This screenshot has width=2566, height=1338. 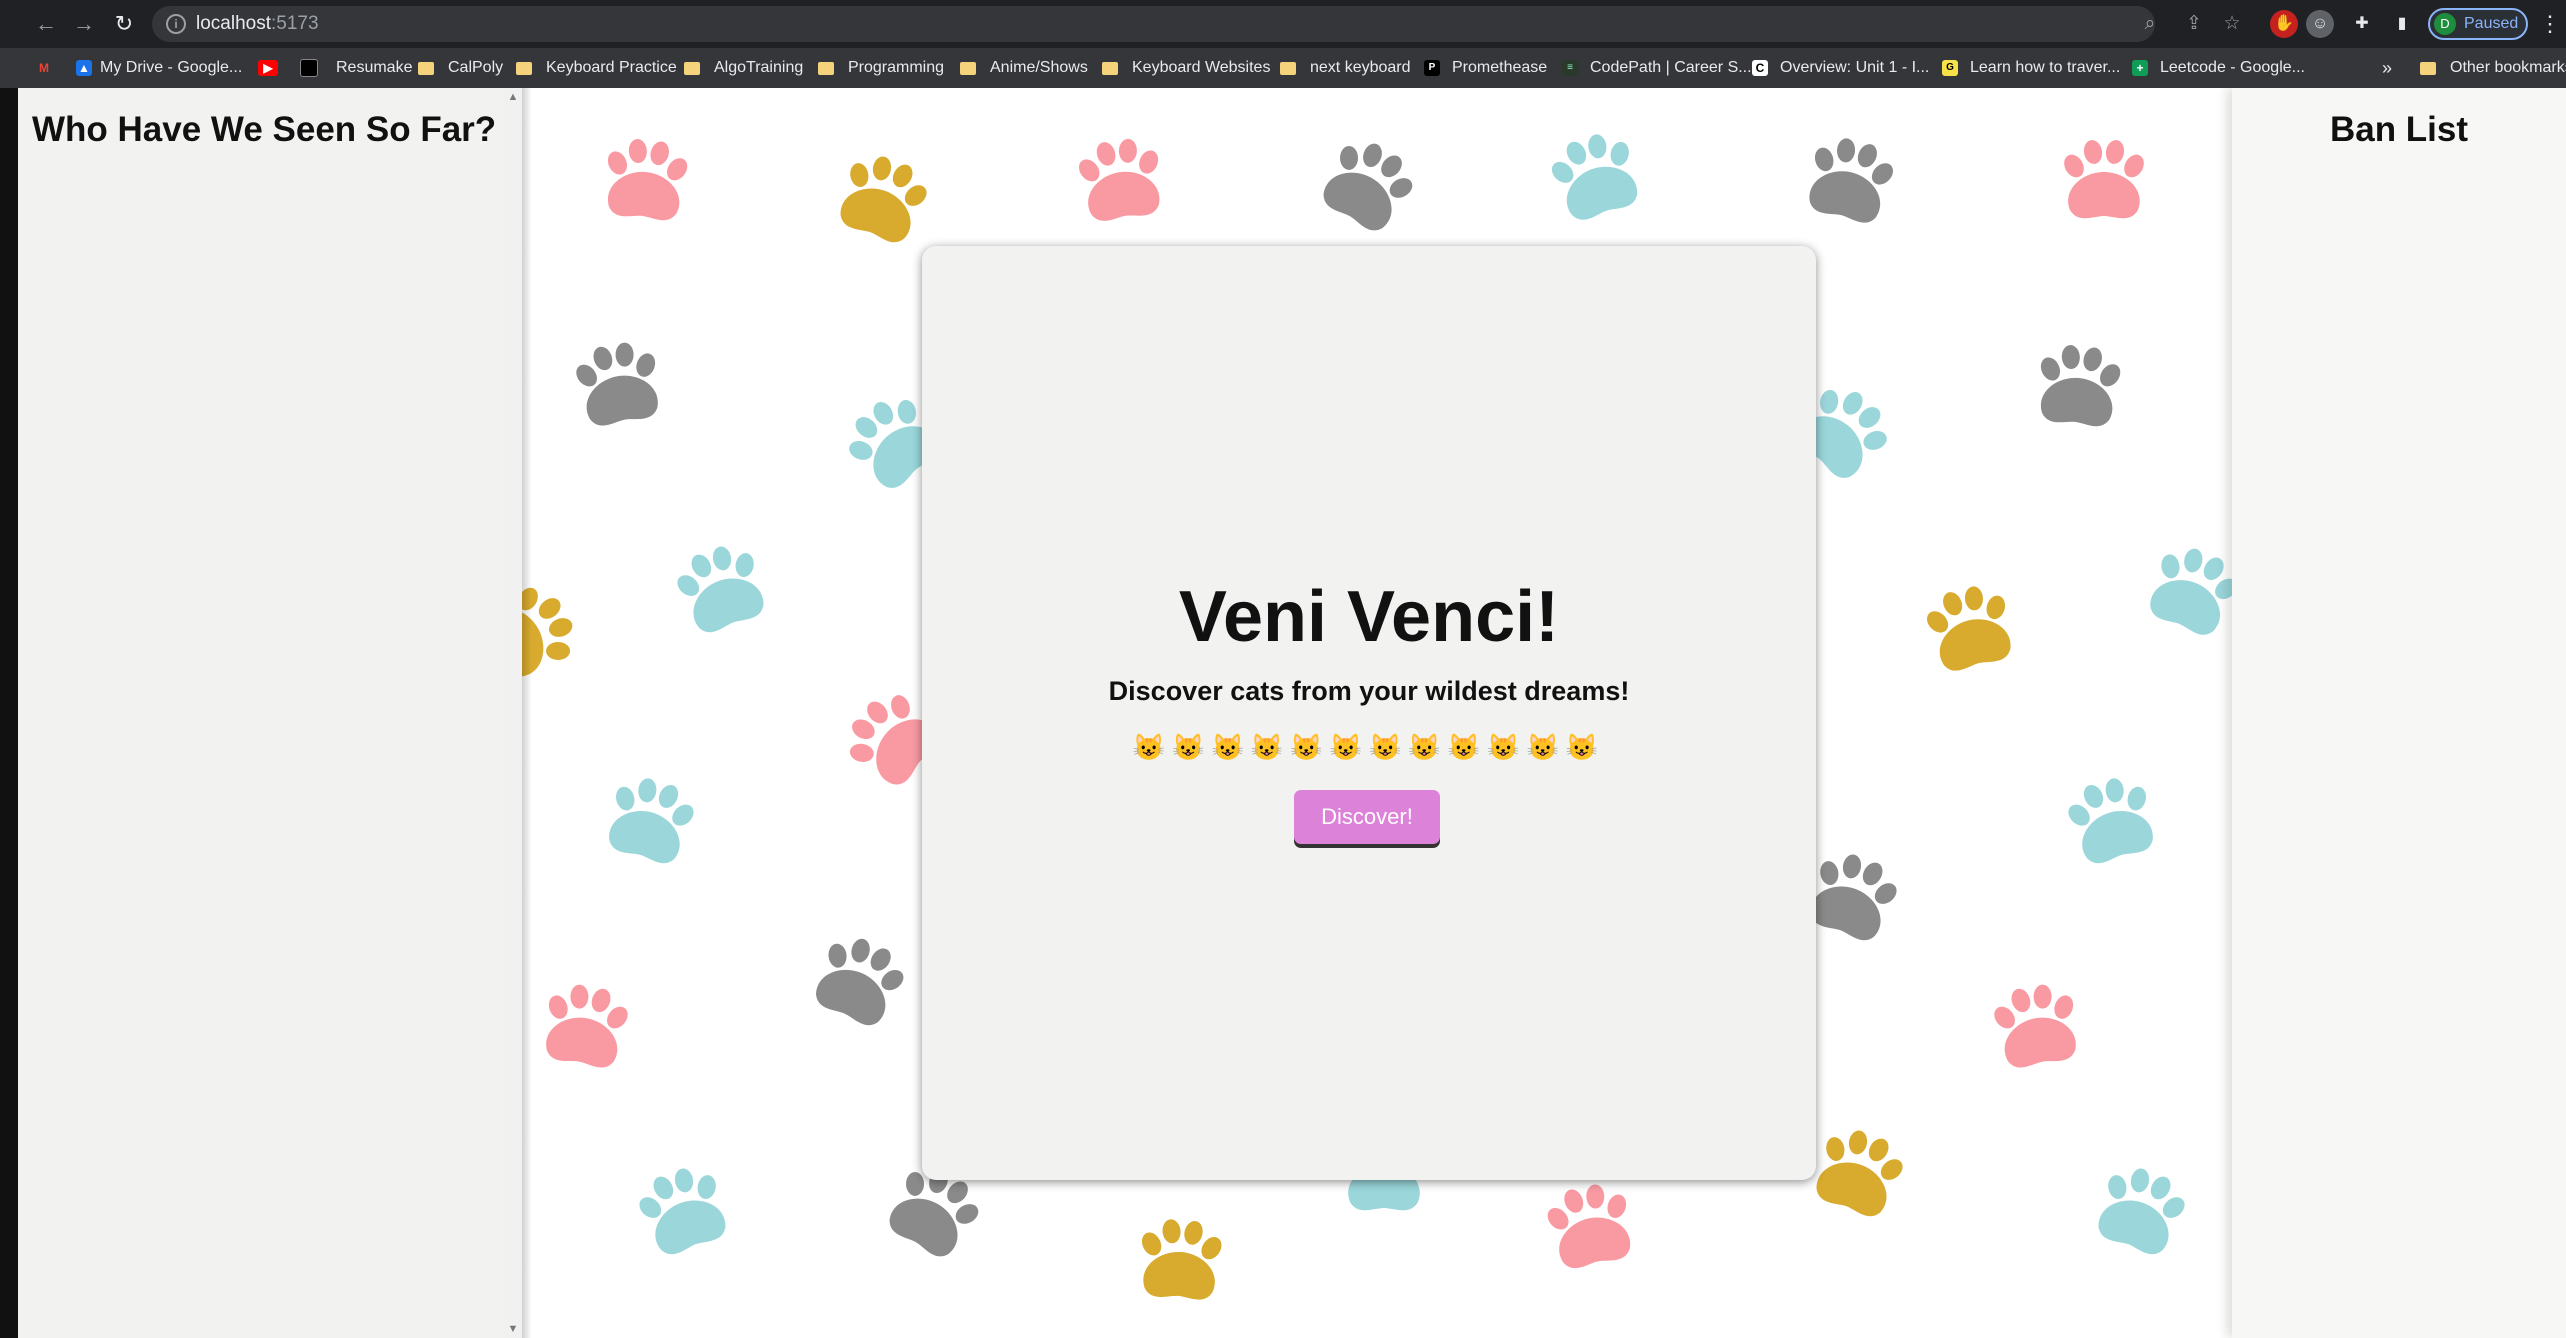 What do you see at coordinates (1500, 67) in the screenshot?
I see `bookmark-label: Promethease` at bounding box center [1500, 67].